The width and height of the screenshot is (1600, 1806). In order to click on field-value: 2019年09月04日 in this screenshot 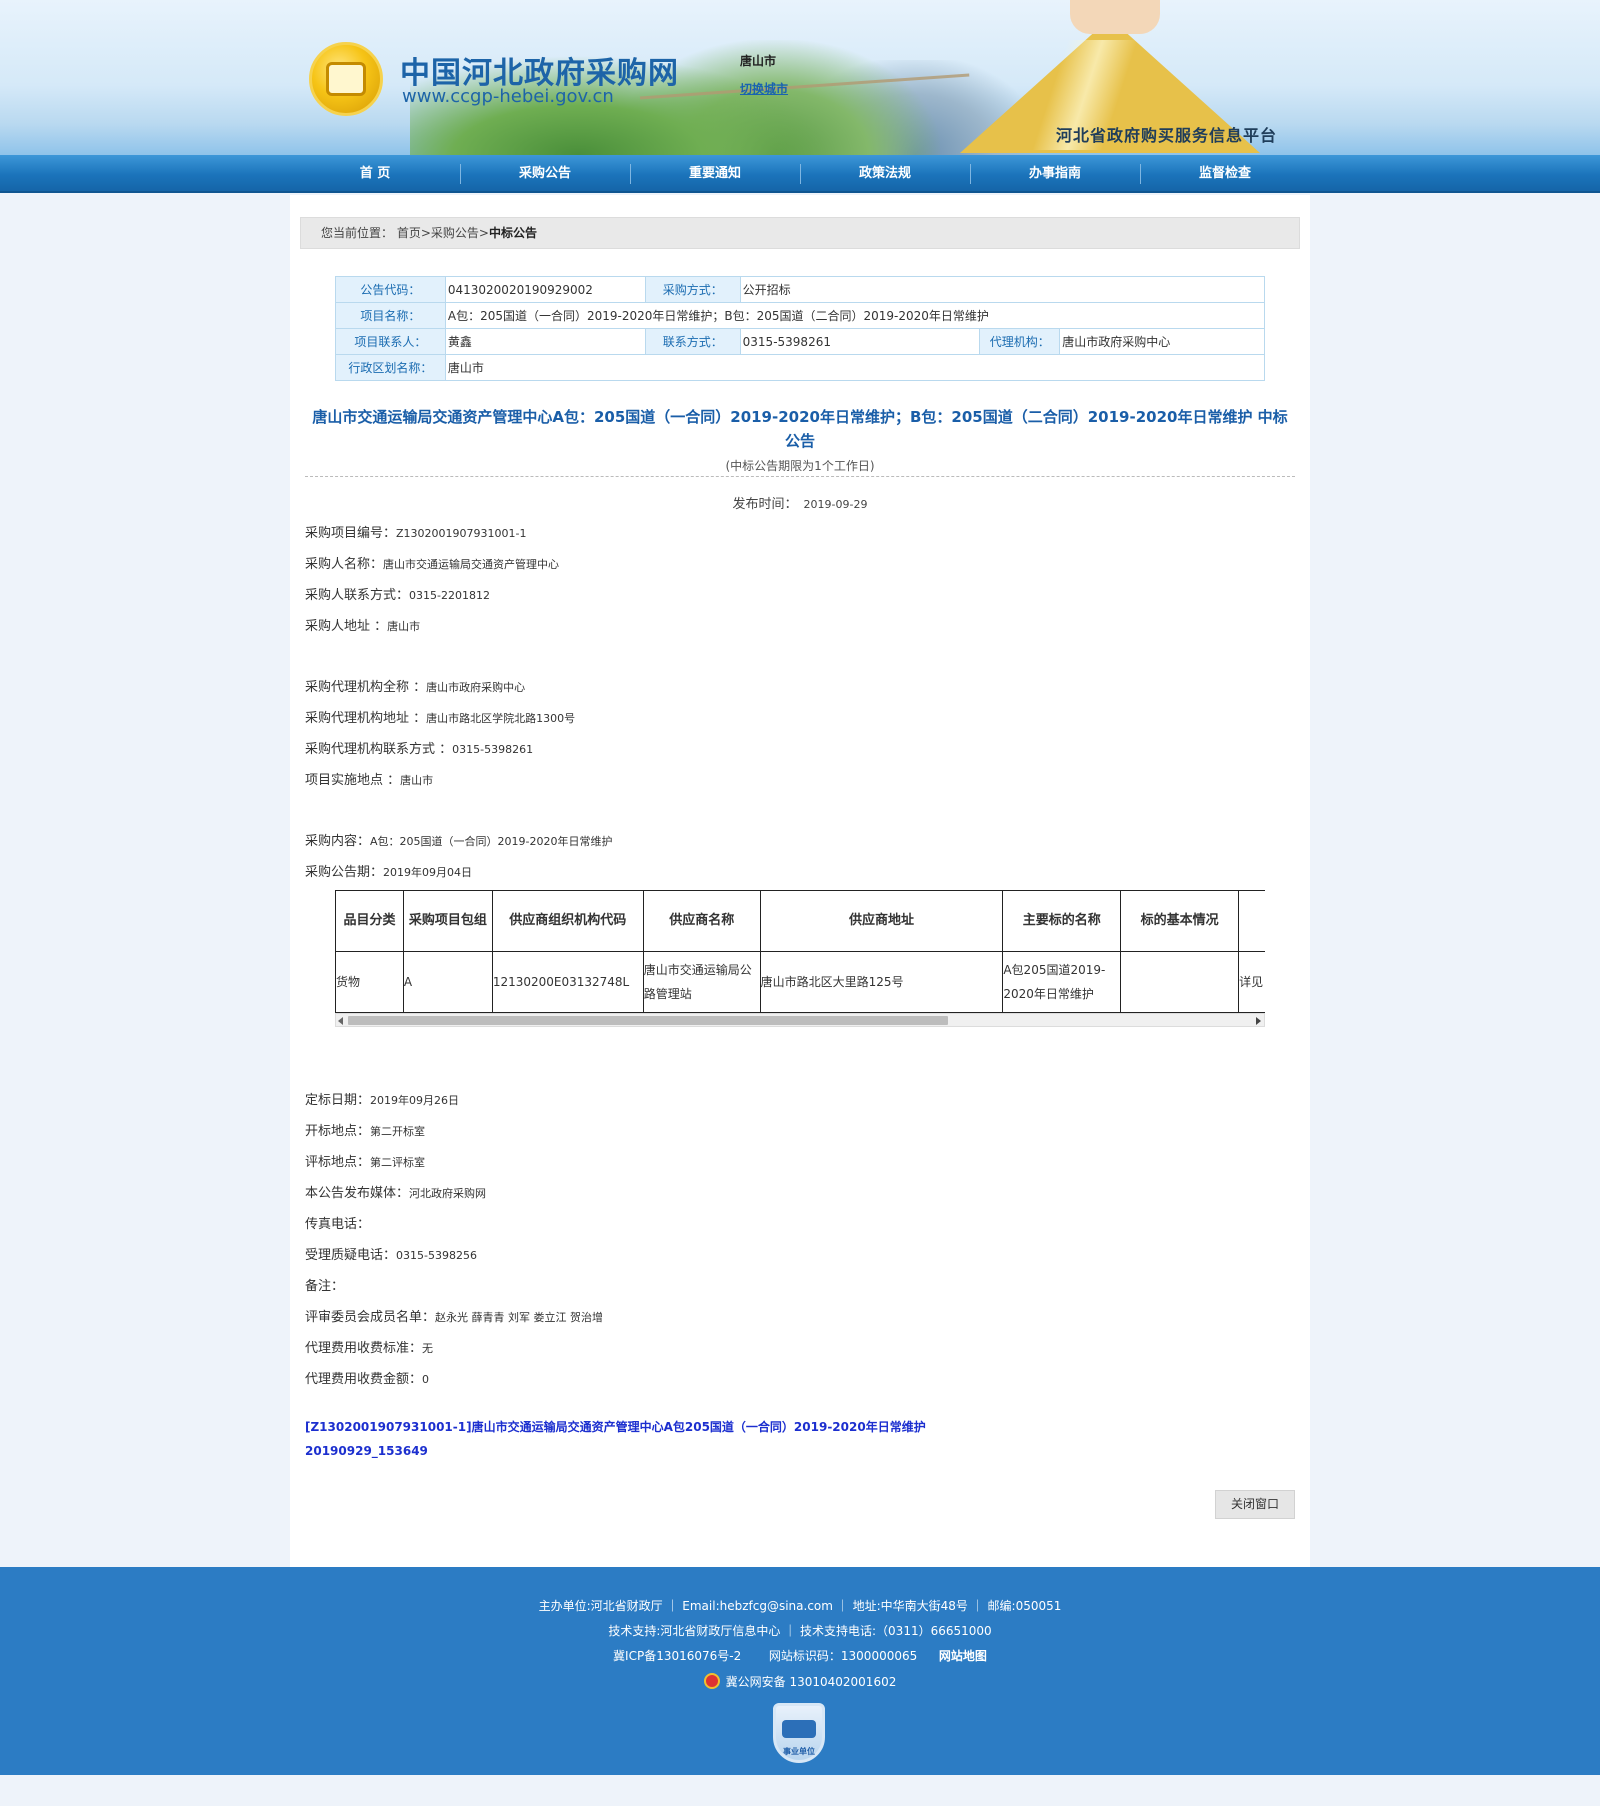, I will do `click(428, 872)`.